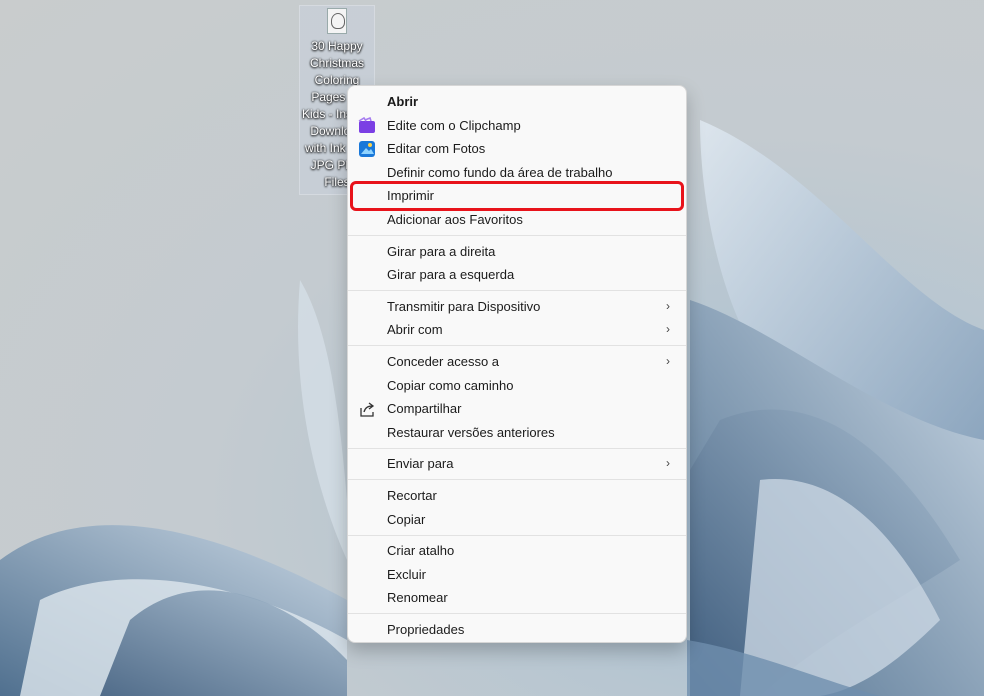 Image resolution: width=984 pixels, height=696 pixels. What do you see at coordinates (367, 125) in the screenshot?
I see `clipchamp-icon` at bounding box center [367, 125].